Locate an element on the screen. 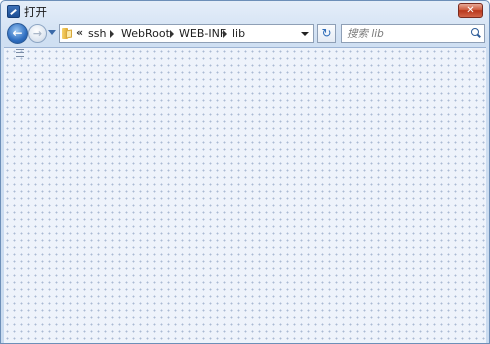  address-dropdown-icon is located at coordinates (305, 34).